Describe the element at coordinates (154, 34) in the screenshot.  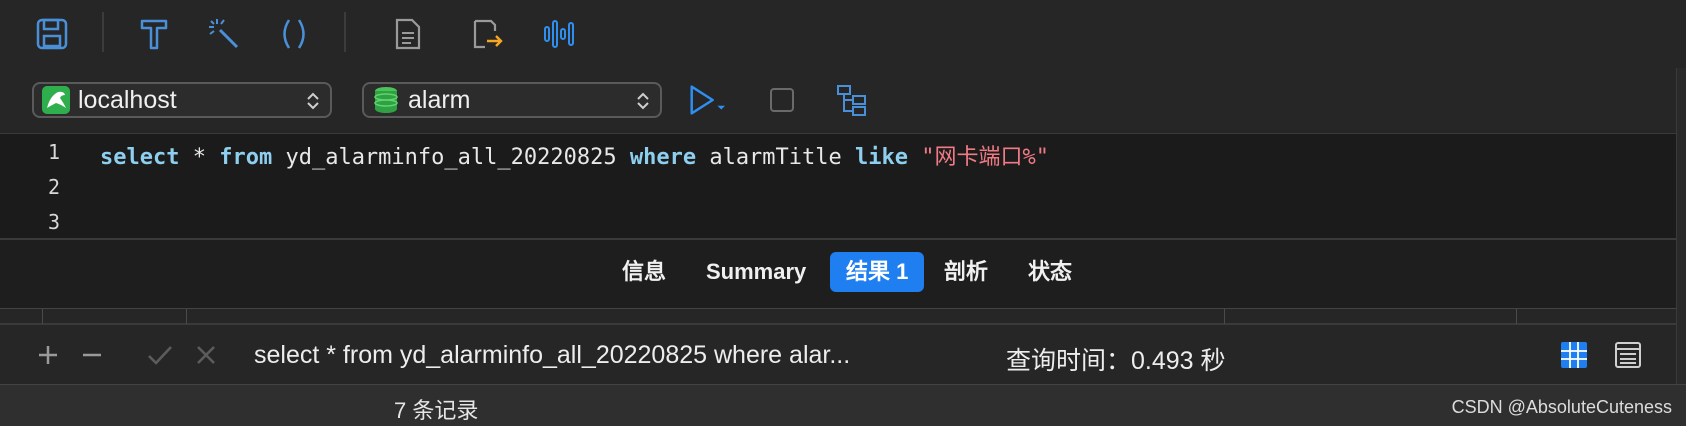
I see `hammer-icon` at that location.